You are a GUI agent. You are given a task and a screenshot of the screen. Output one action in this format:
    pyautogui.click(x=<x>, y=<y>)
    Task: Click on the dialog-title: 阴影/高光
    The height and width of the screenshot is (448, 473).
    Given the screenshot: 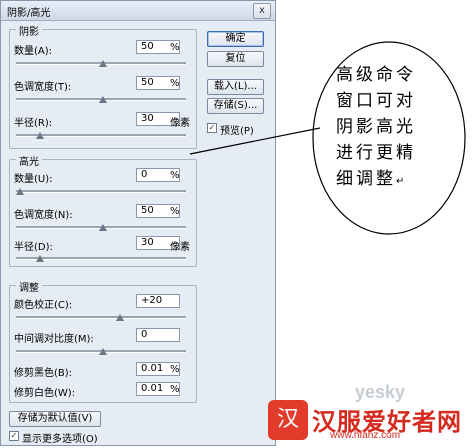 What is the action you would take?
    pyautogui.click(x=29, y=13)
    